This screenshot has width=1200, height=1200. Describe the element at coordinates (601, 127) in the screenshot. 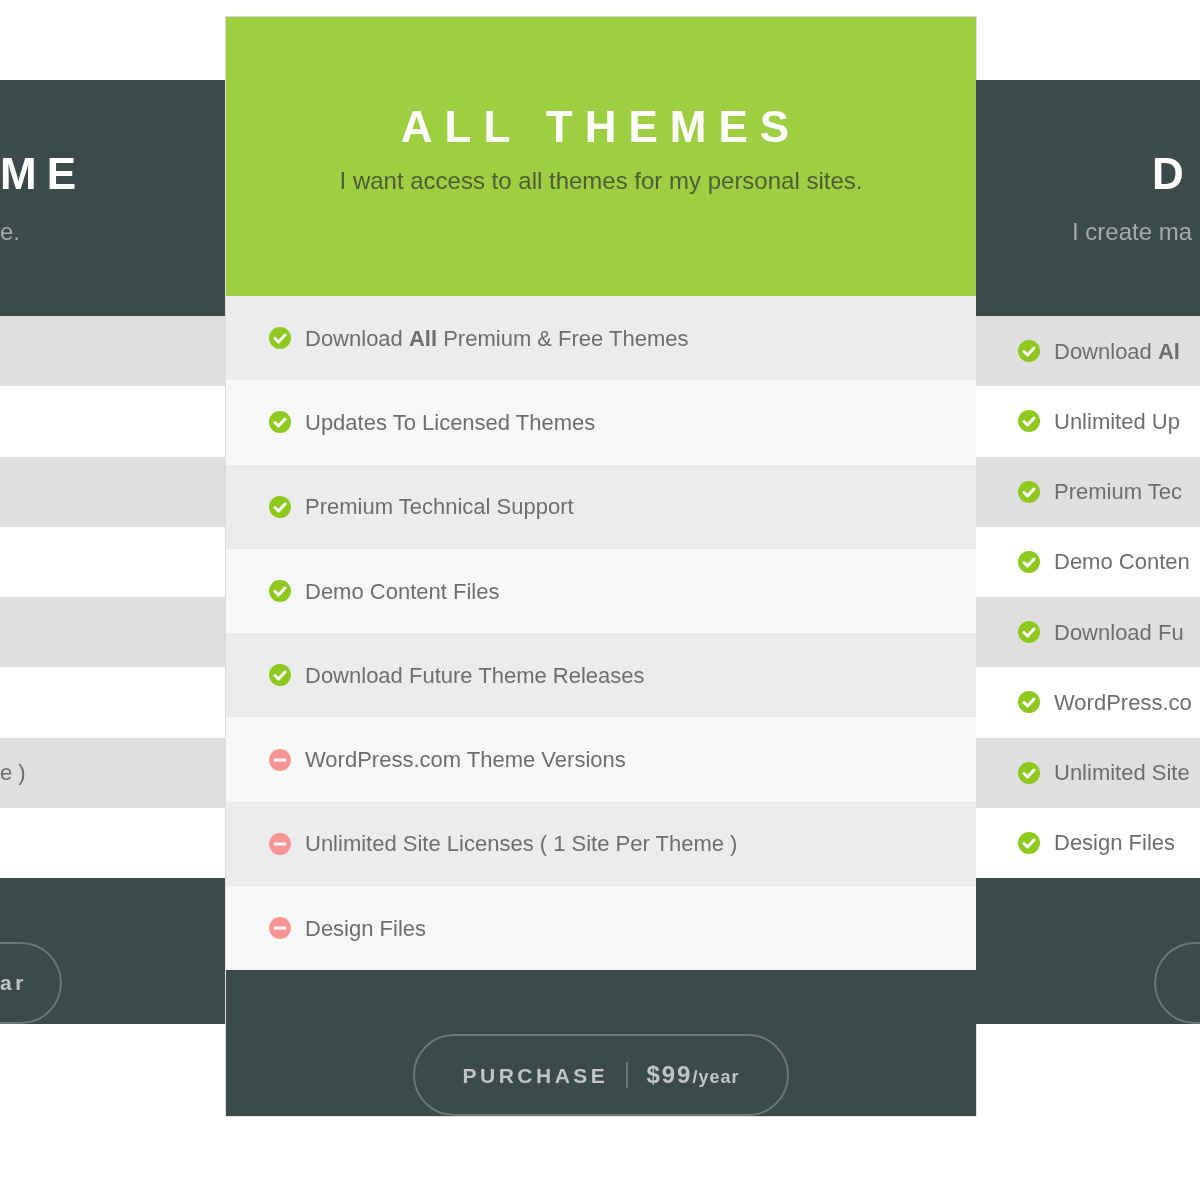

I see `plan-title: ALL THEMES` at that location.